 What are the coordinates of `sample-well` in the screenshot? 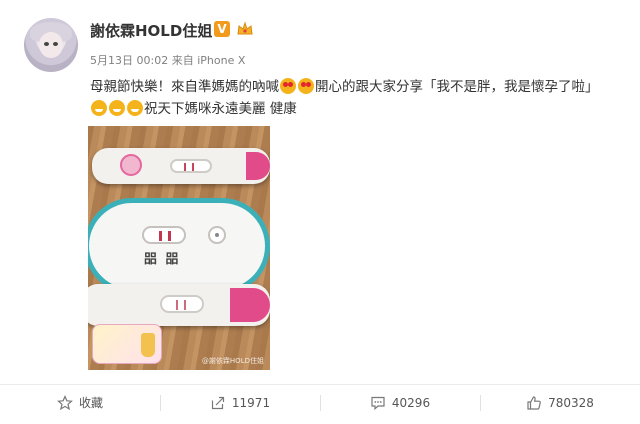 It's located at (217, 235).